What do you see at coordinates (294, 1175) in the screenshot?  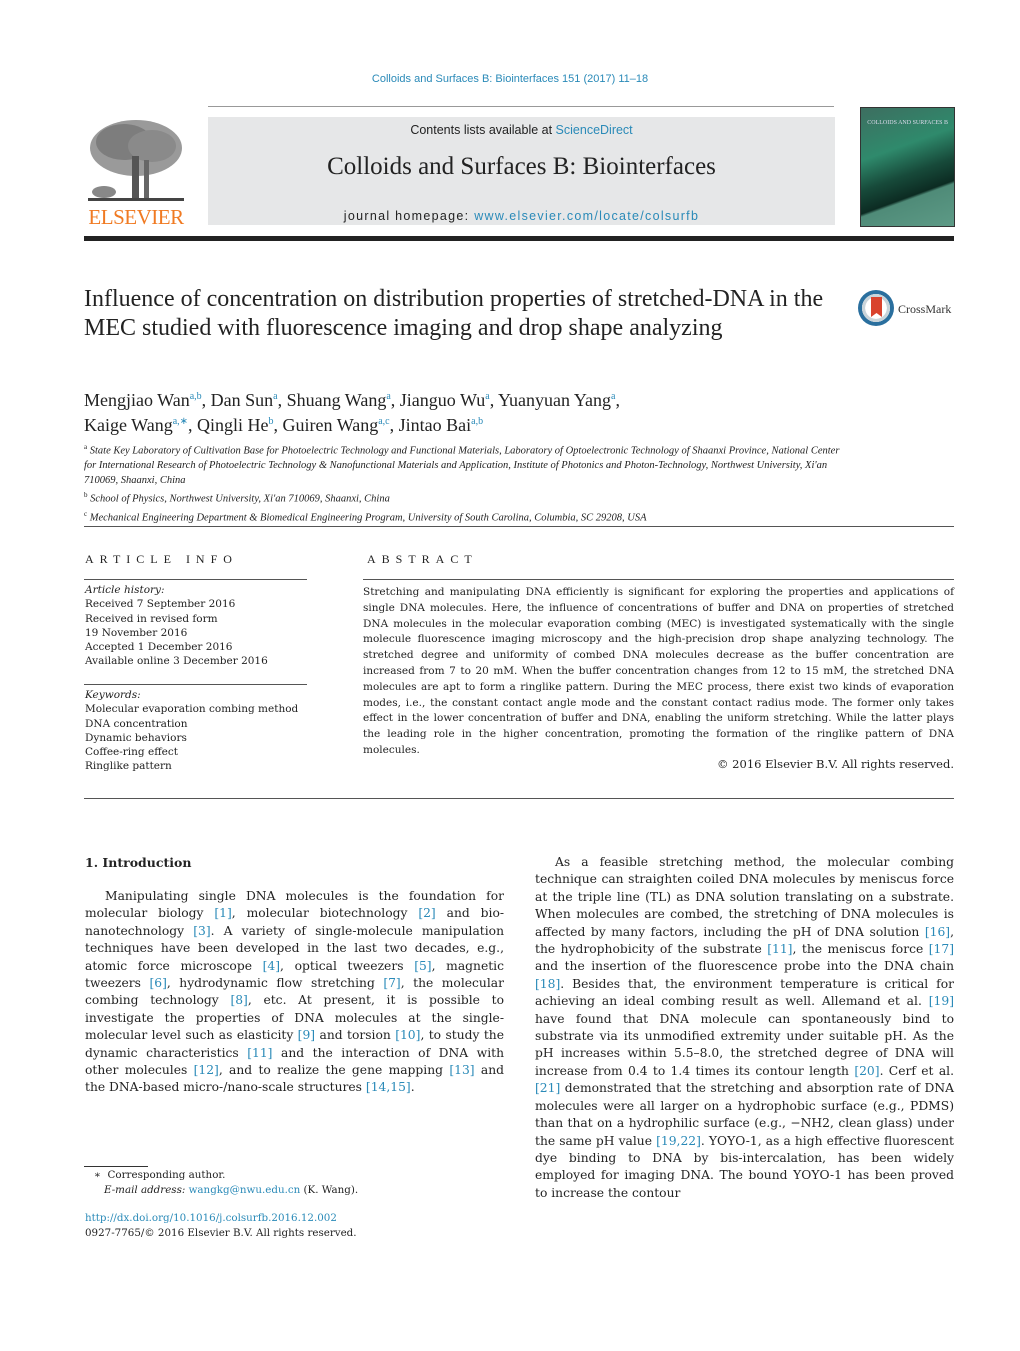 I see `corresponding-author-note: ∗ Corresponding author.` at bounding box center [294, 1175].